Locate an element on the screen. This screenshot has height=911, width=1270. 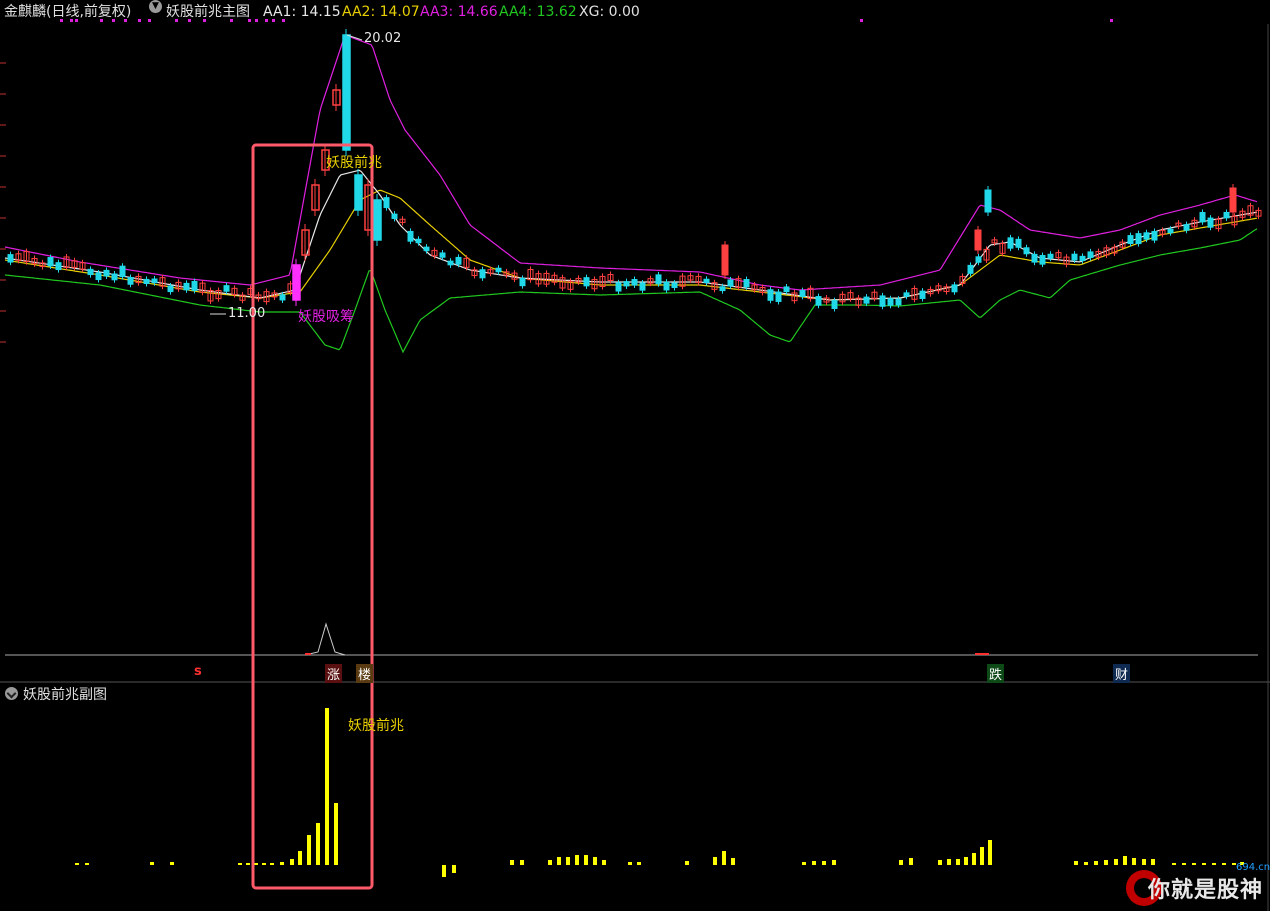
lou-marker: 楼 is located at coordinates (365, 673).